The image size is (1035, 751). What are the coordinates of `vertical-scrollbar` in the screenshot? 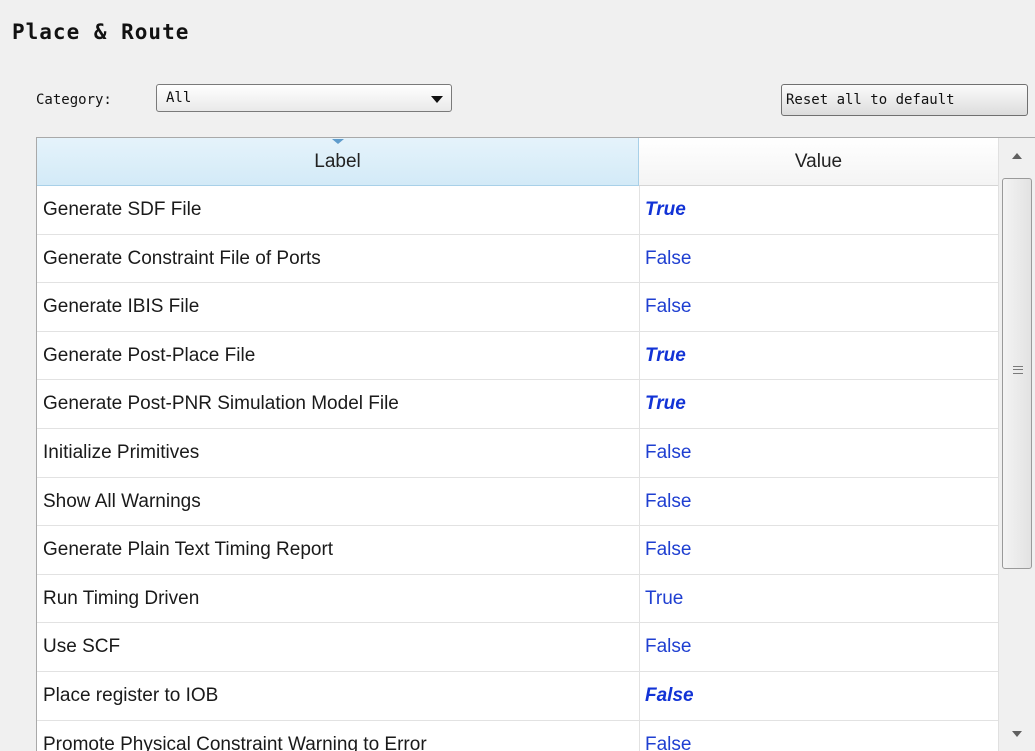 It's located at (1016, 444).